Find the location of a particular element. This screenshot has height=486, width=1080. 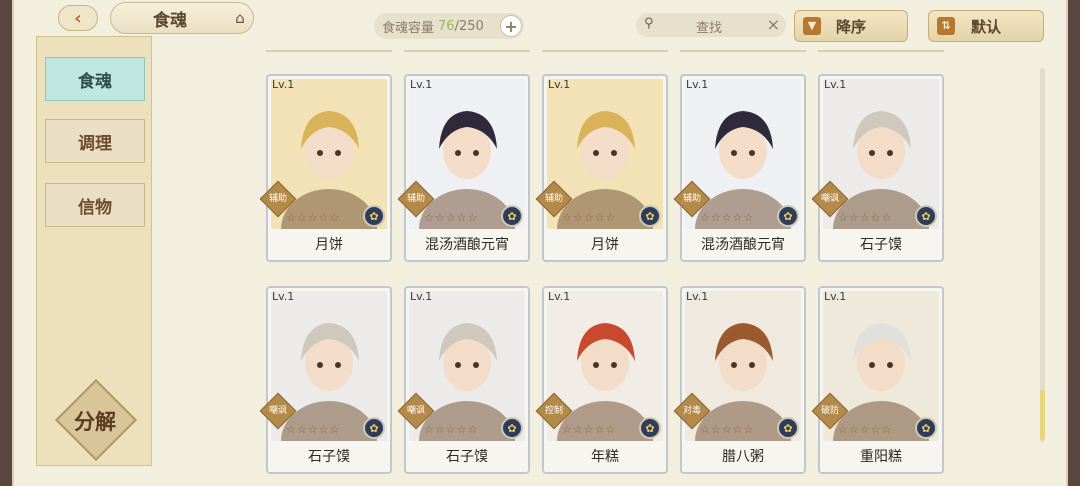

sort-order-button: ▼ 降序 is located at coordinates (851, 26).